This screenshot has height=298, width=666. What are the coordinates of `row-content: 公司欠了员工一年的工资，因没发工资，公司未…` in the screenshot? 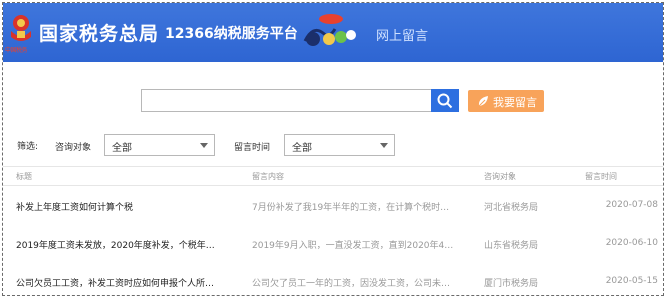 It's located at (351, 284).